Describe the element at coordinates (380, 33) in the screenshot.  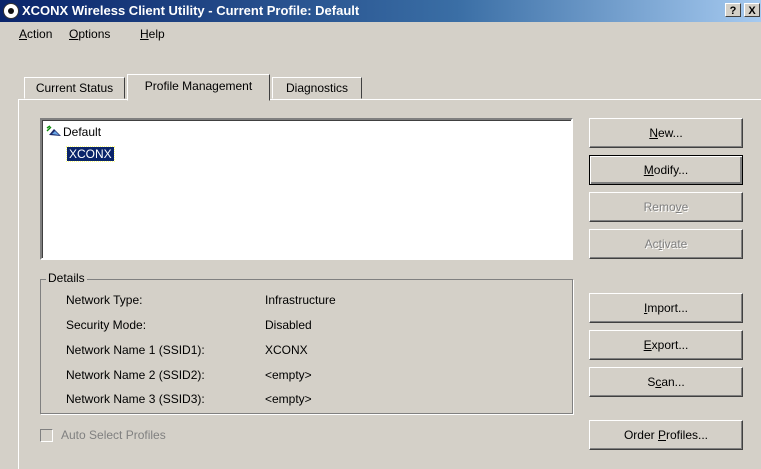
I see `menu-bar: Action Options Help` at that location.